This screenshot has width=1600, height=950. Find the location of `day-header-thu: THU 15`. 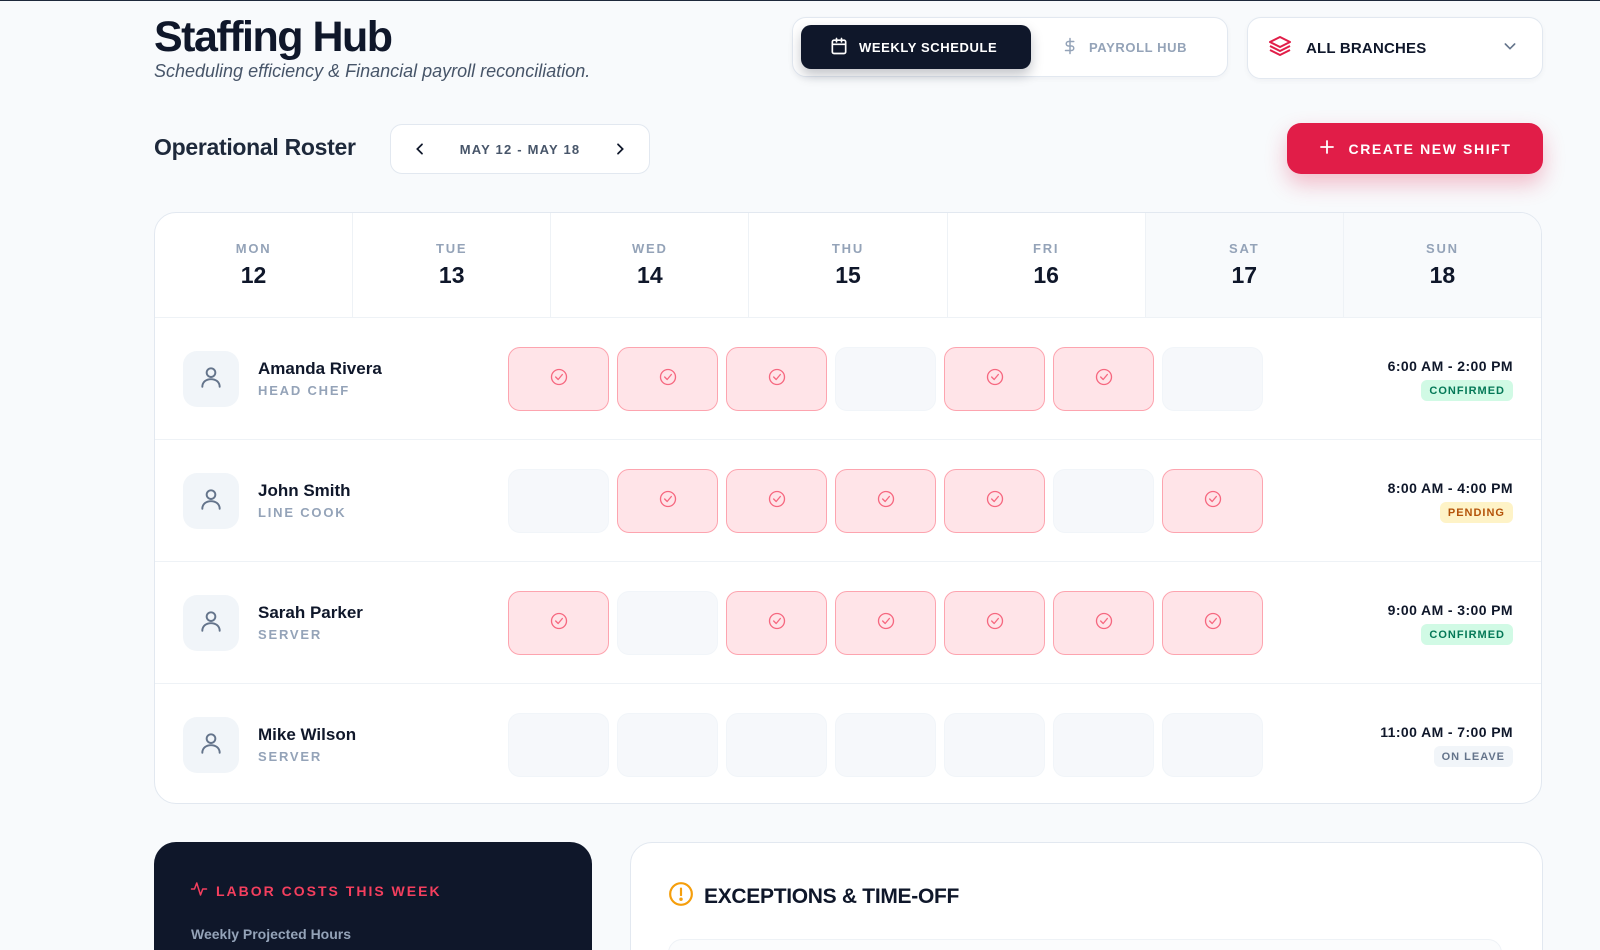

day-header-thu: THU 15 is located at coordinates (848, 265).